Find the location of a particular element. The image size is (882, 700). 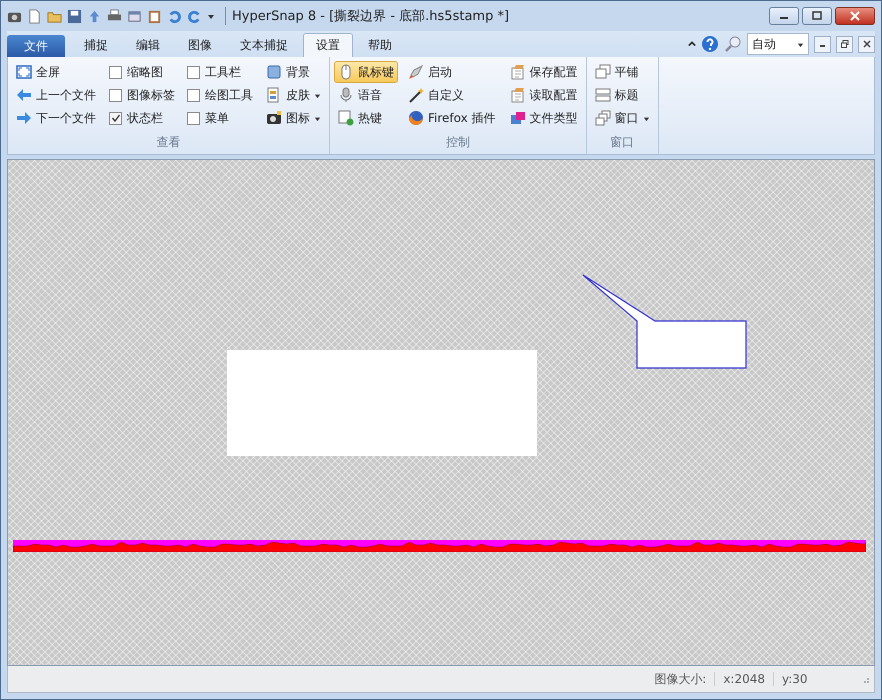

print-icon is located at coordinates (114, 16).